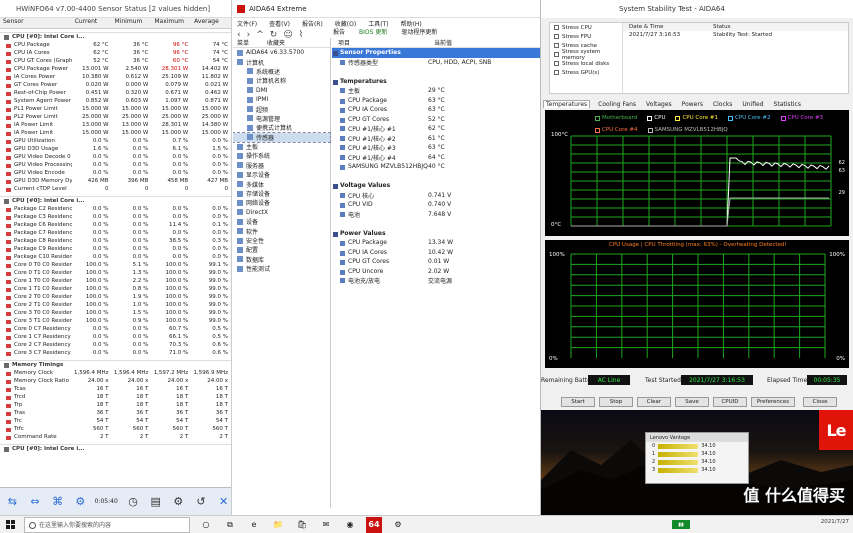 The width and height of the screenshot is (853, 533). What do you see at coordinates (281, 118) in the screenshot?
I see `tree-item: 电源管理` at bounding box center [281, 118].